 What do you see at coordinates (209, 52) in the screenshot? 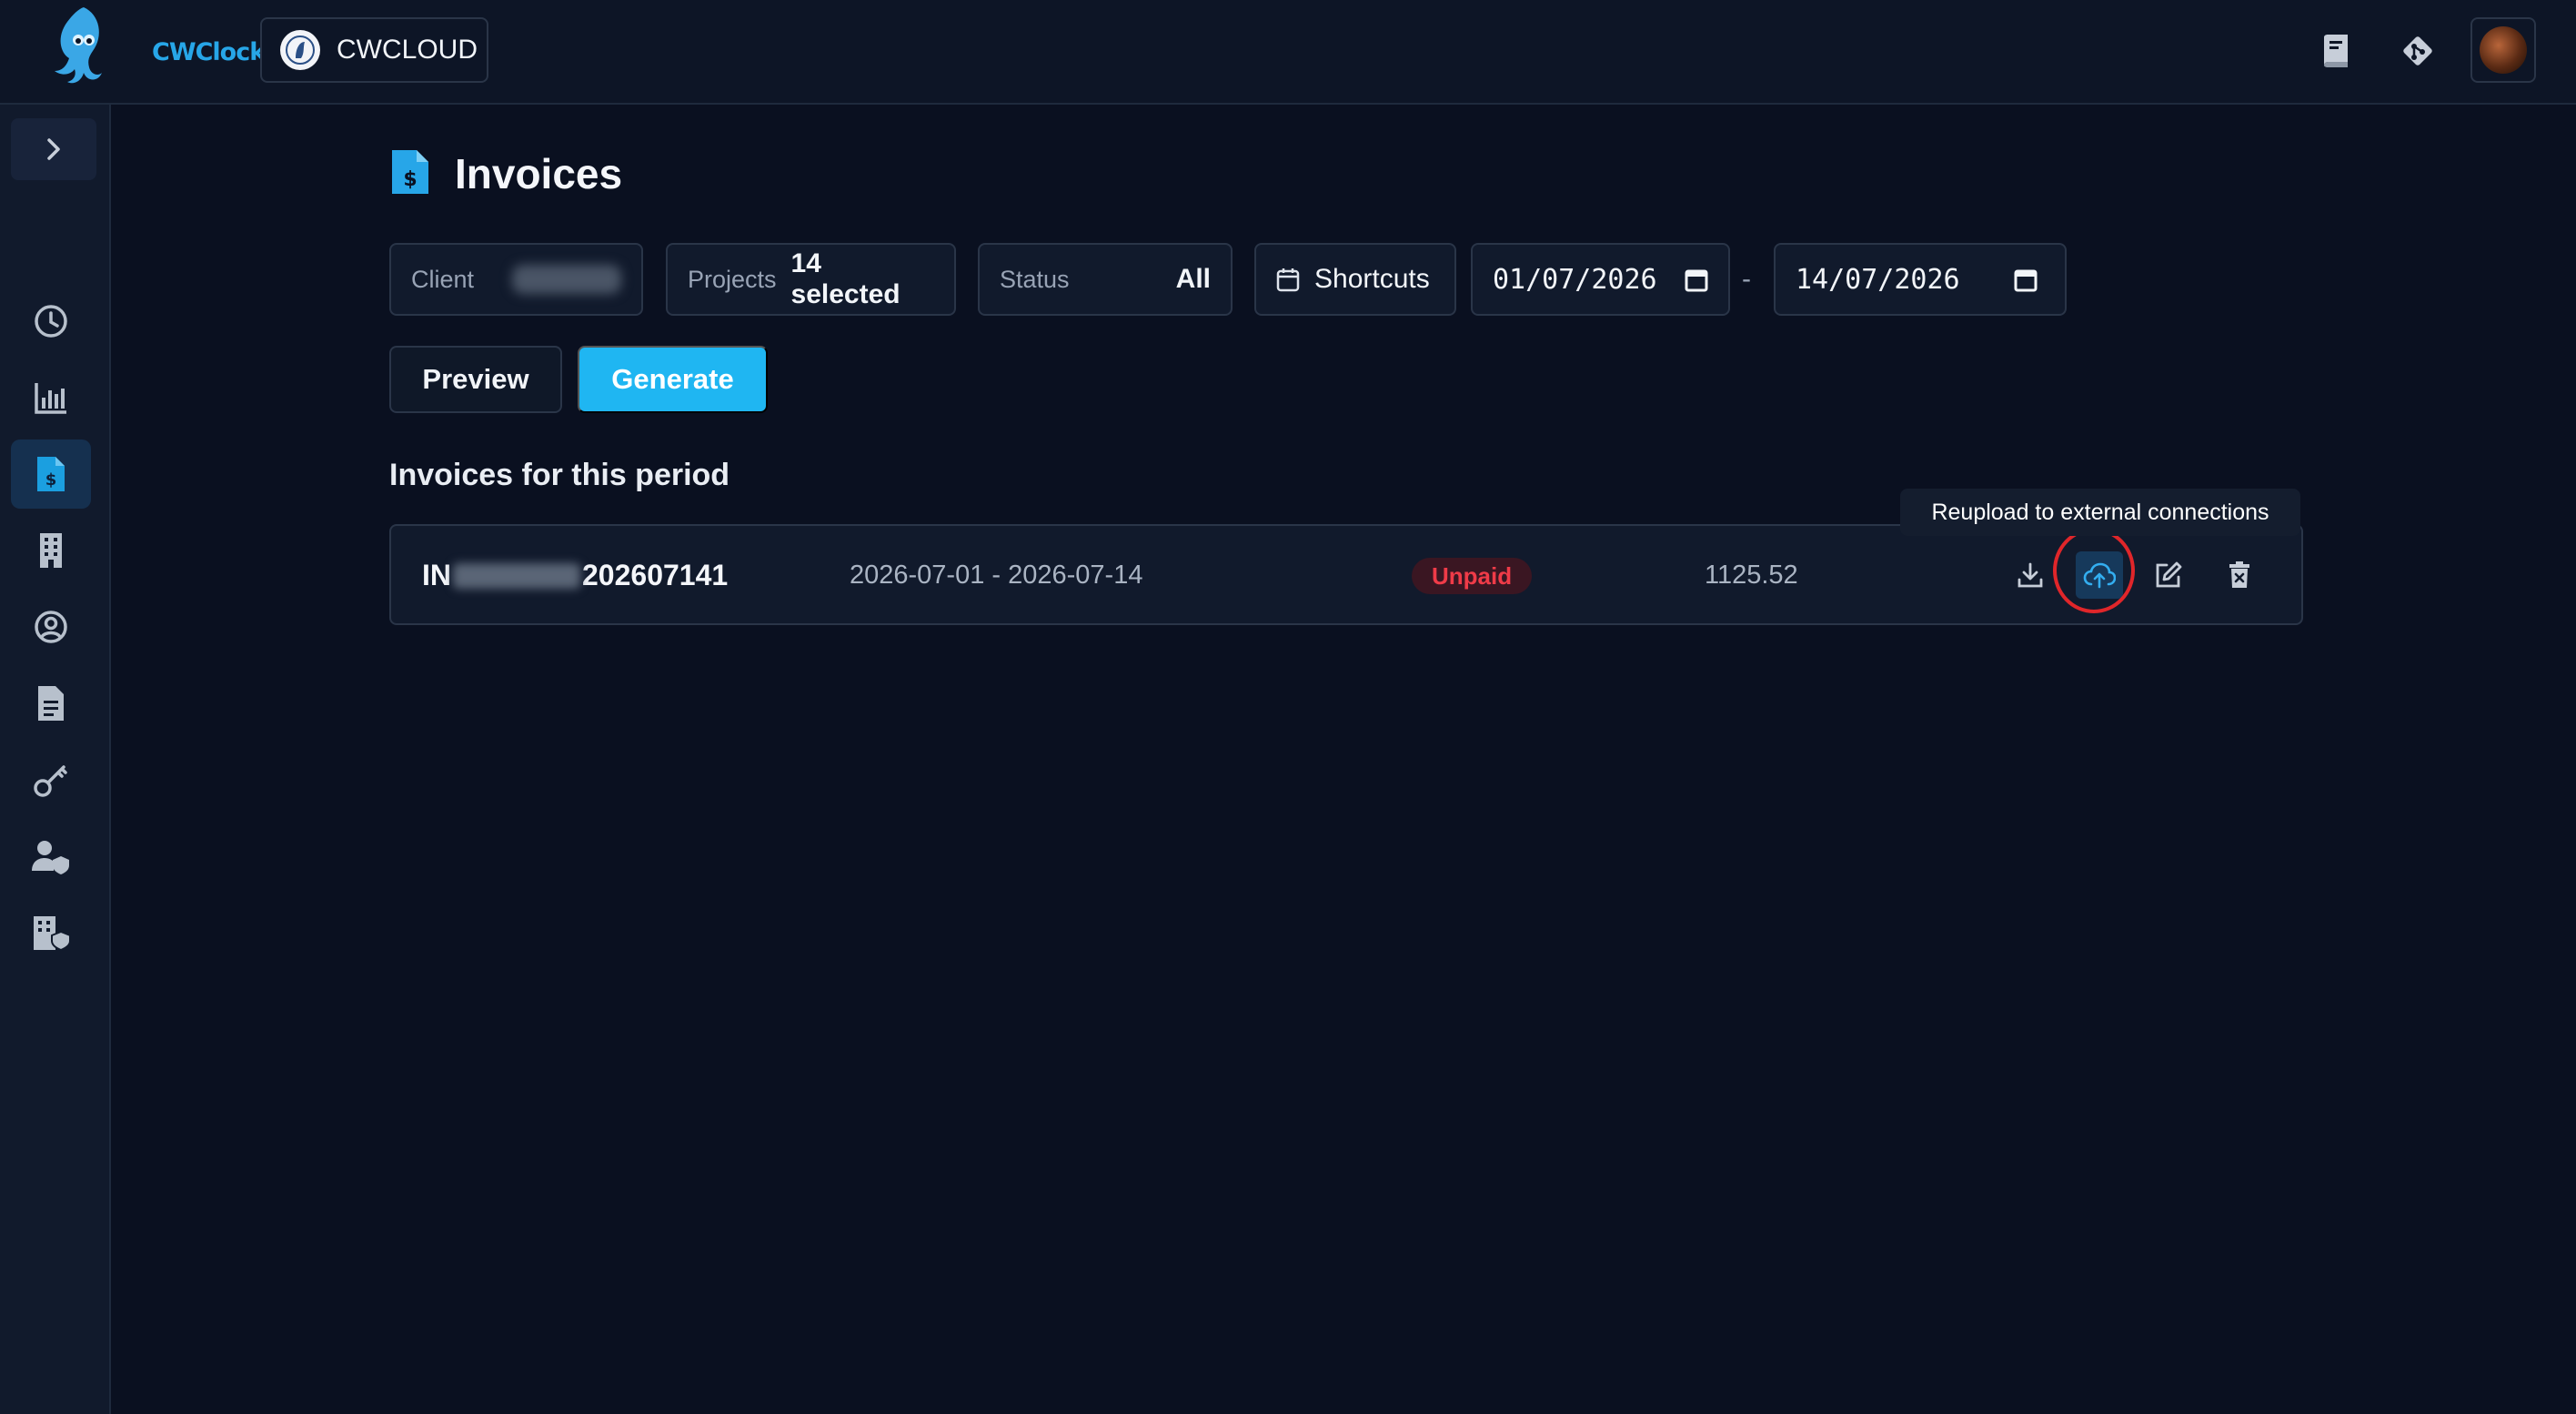
I see `logo-text: CWClock` at bounding box center [209, 52].